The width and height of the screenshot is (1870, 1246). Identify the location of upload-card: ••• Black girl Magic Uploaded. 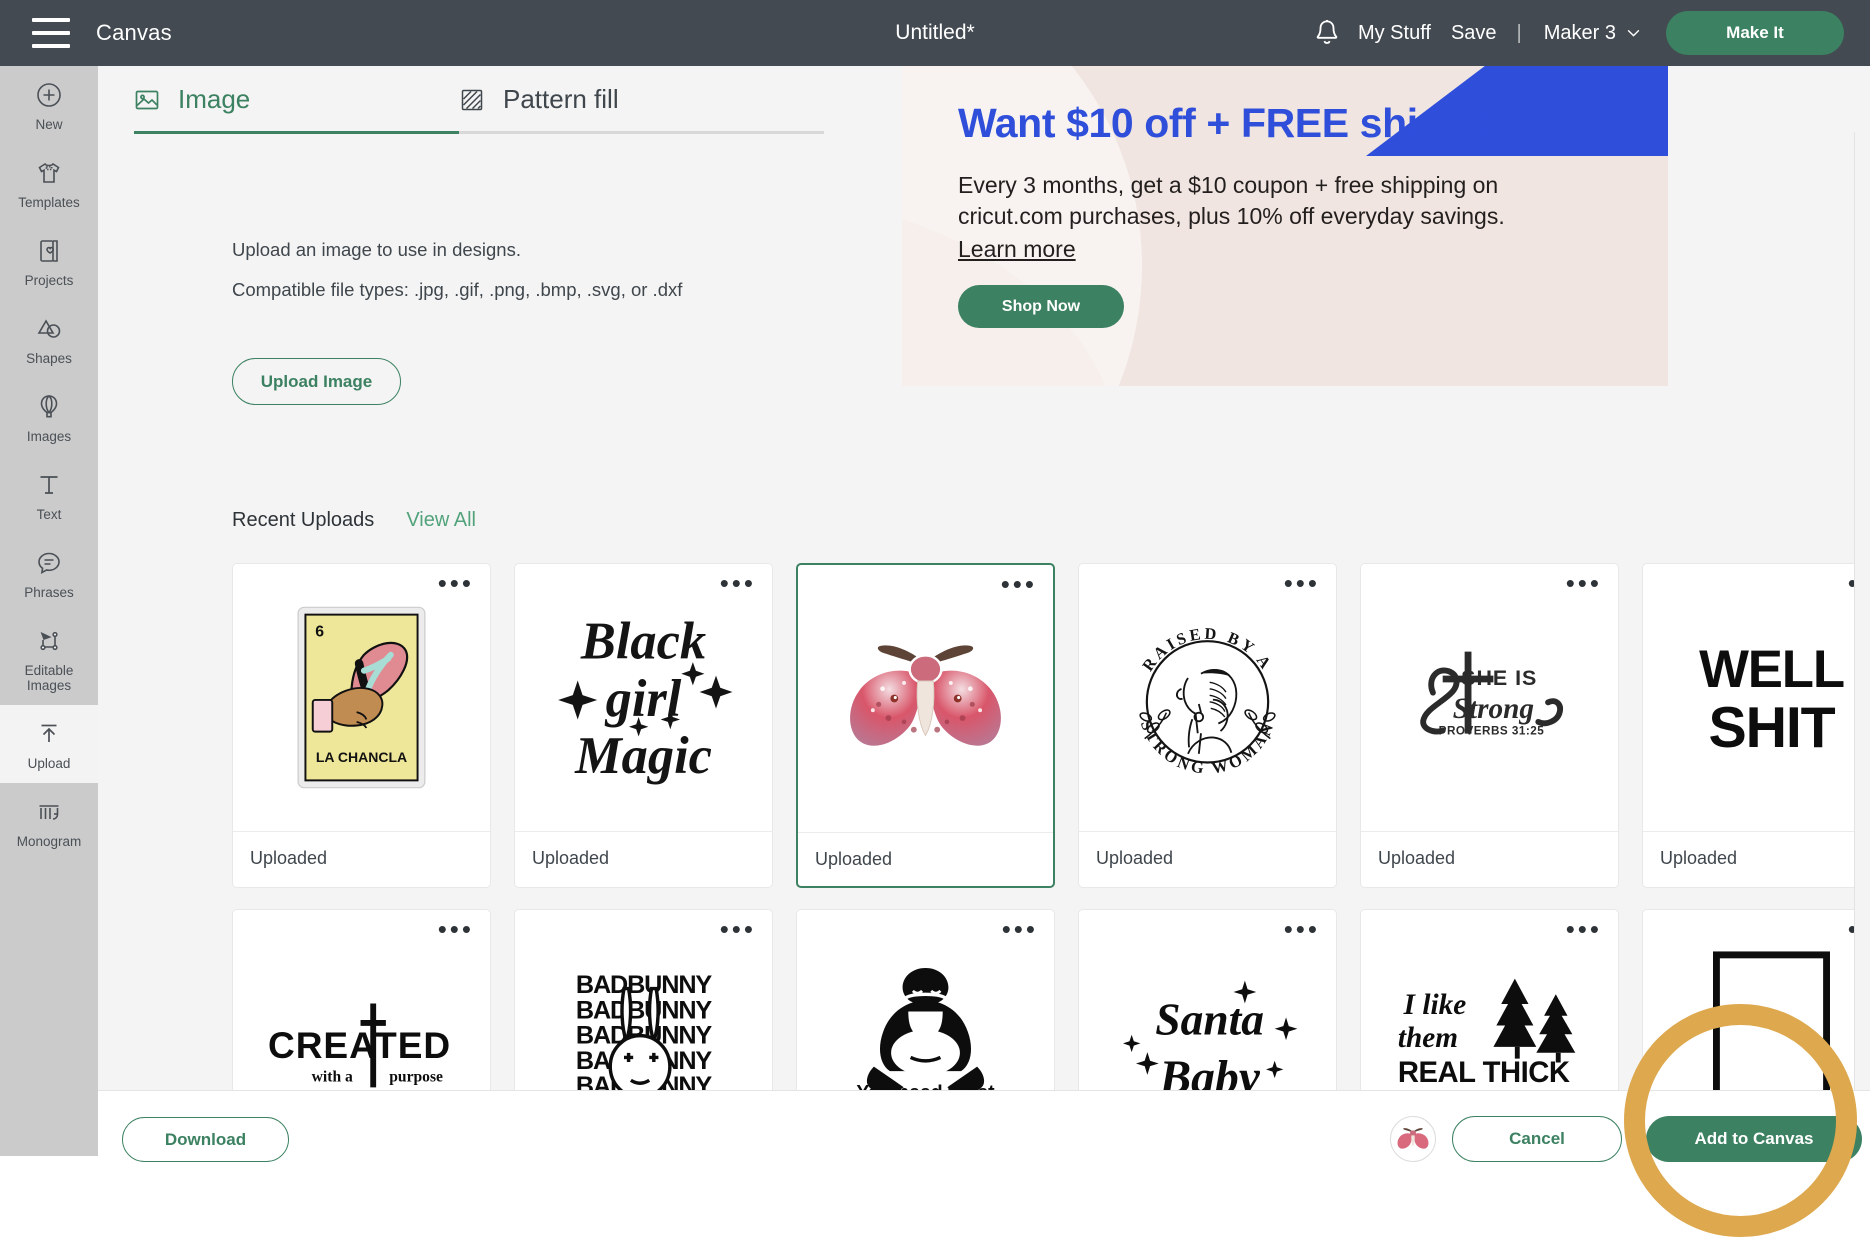
(643, 725).